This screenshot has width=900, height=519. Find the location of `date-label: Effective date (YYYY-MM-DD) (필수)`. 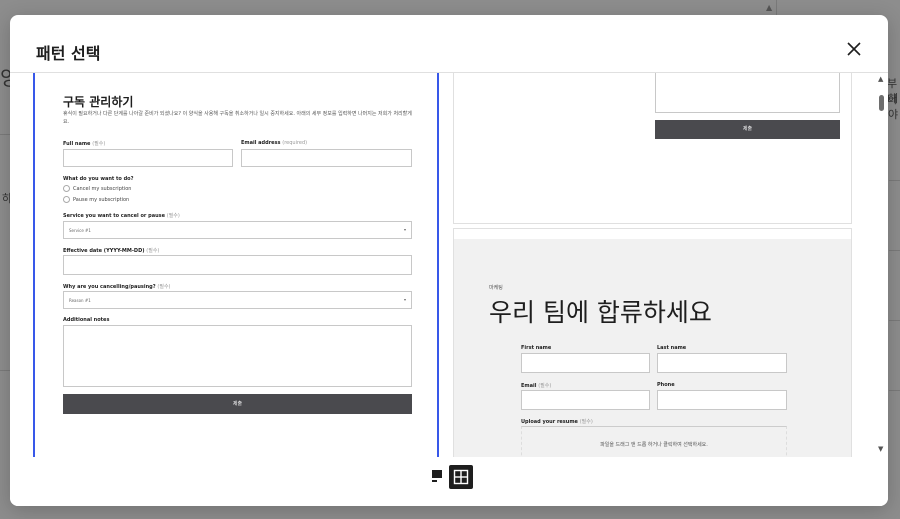

date-label: Effective date (YYYY-MM-DD) (필수) is located at coordinates (111, 251).